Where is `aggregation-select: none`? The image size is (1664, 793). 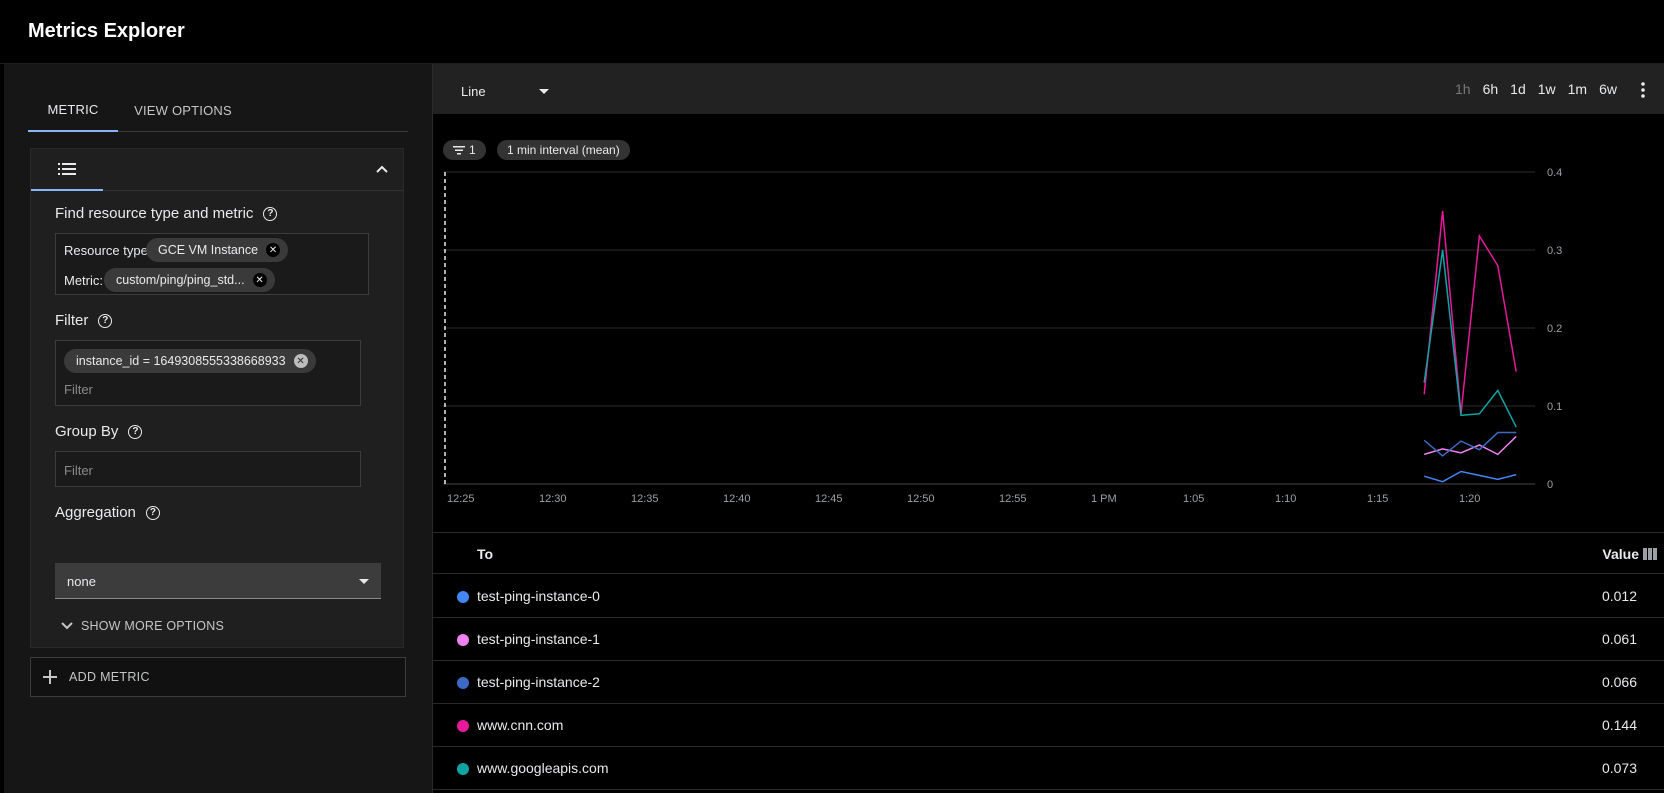
aggregation-select: none is located at coordinates (218, 581).